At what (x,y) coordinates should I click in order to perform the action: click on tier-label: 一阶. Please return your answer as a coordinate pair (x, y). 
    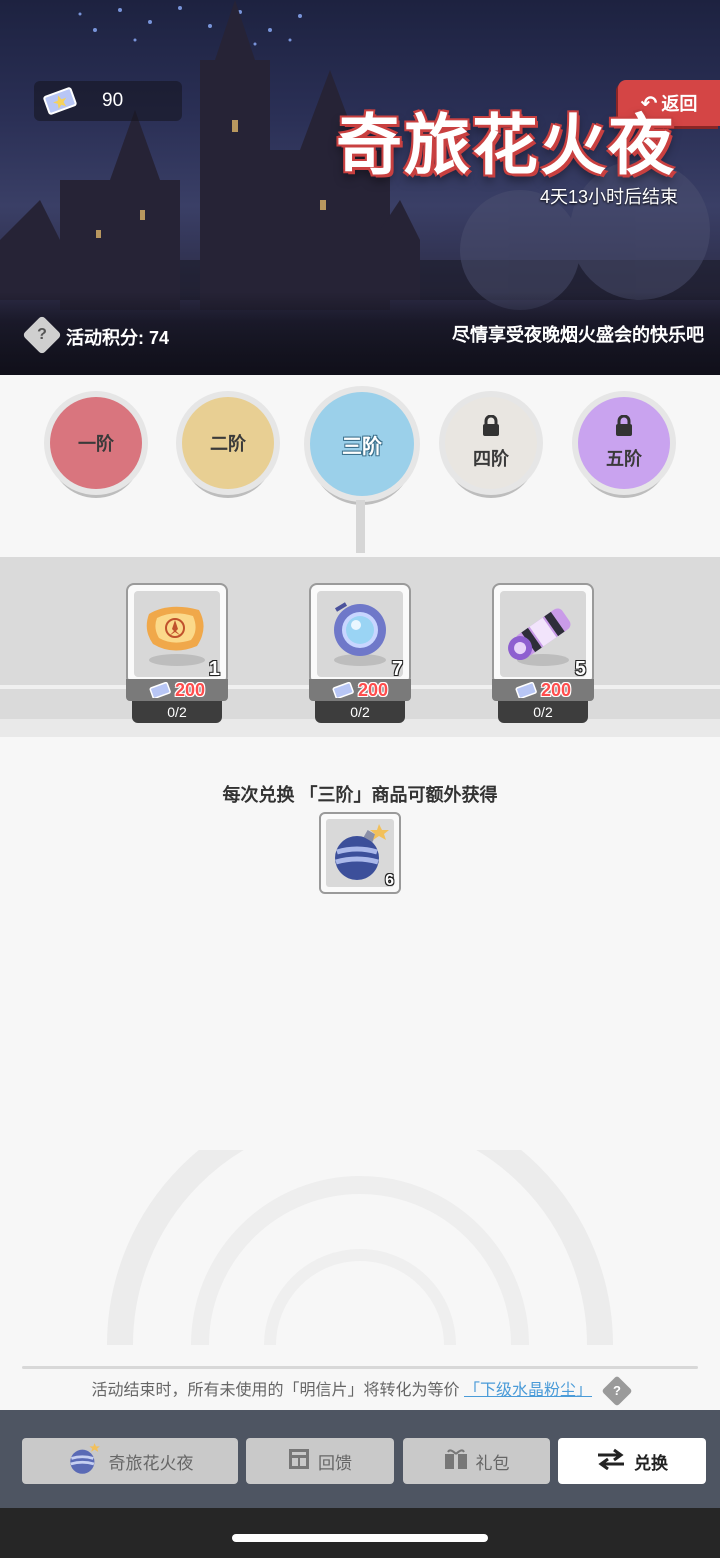
    Looking at the image, I should click on (96, 444).